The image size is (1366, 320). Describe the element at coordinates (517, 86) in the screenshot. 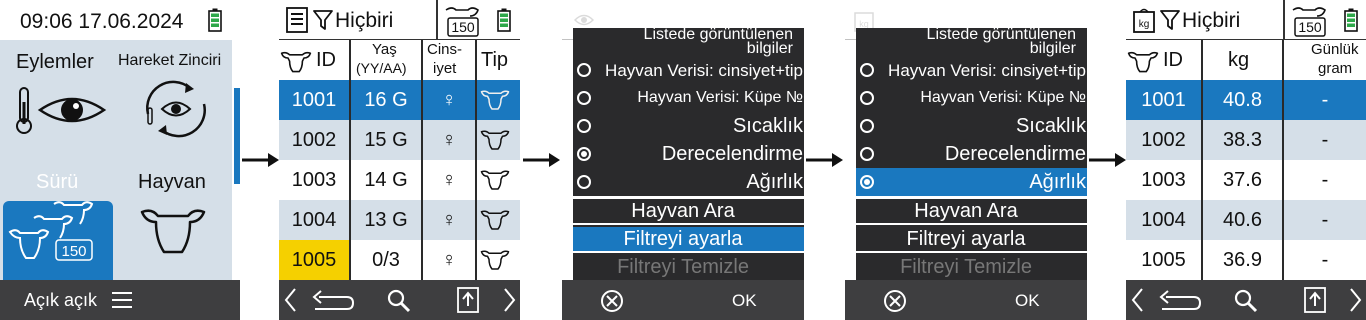

I see `scroll-thumb` at that location.